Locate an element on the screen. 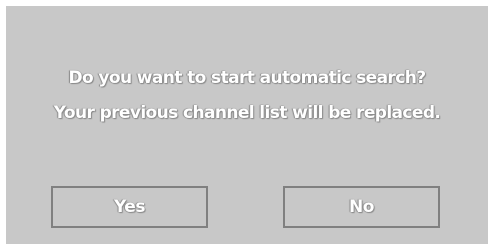 The width and height of the screenshot is (488, 244). dialog-message-line1: Do you want to start automatic search? is located at coordinates (247, 78).